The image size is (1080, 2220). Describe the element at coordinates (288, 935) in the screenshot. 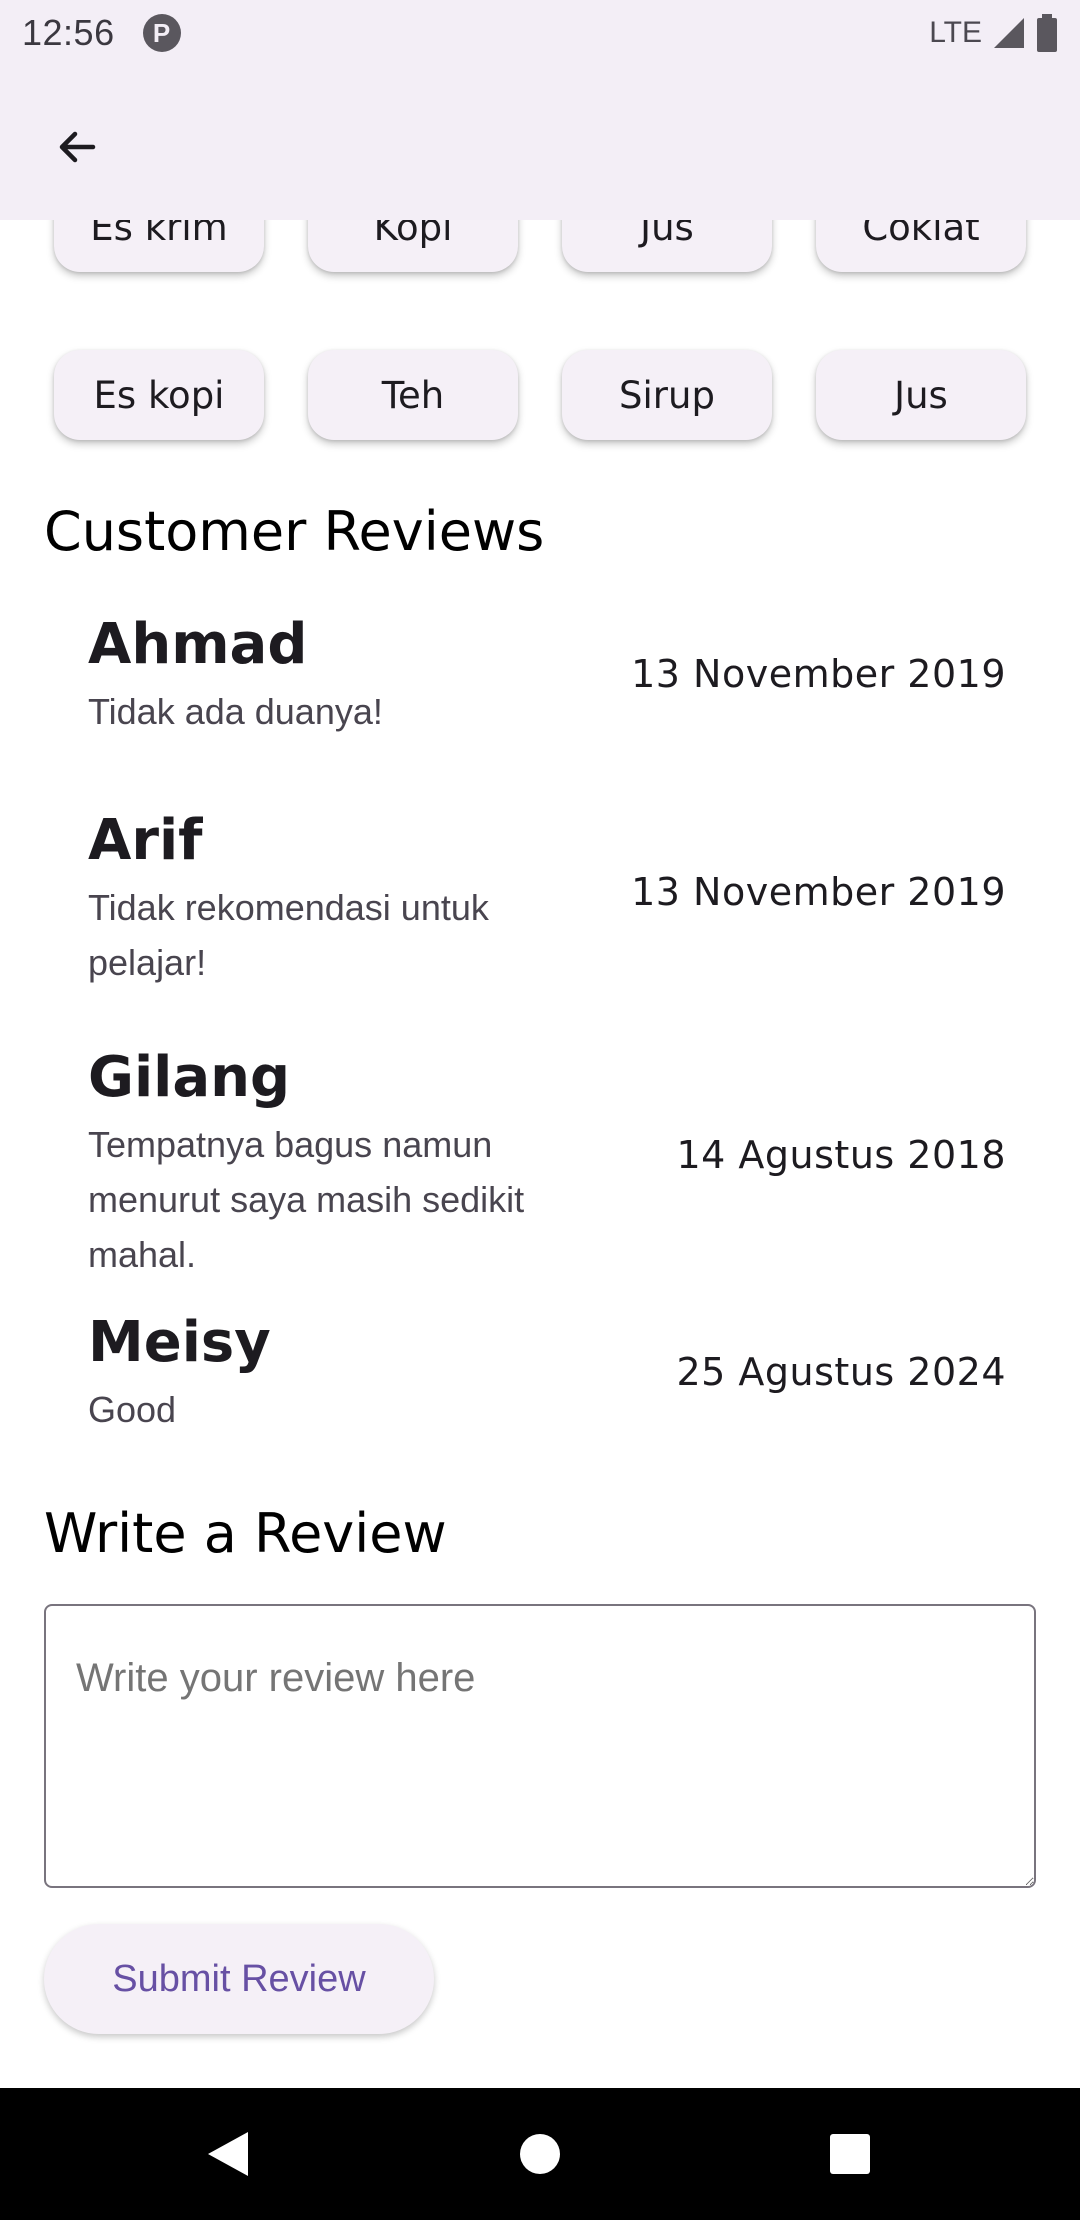

I see `review-text: Tidak rekomendasi untuk pelajar!` at that location.